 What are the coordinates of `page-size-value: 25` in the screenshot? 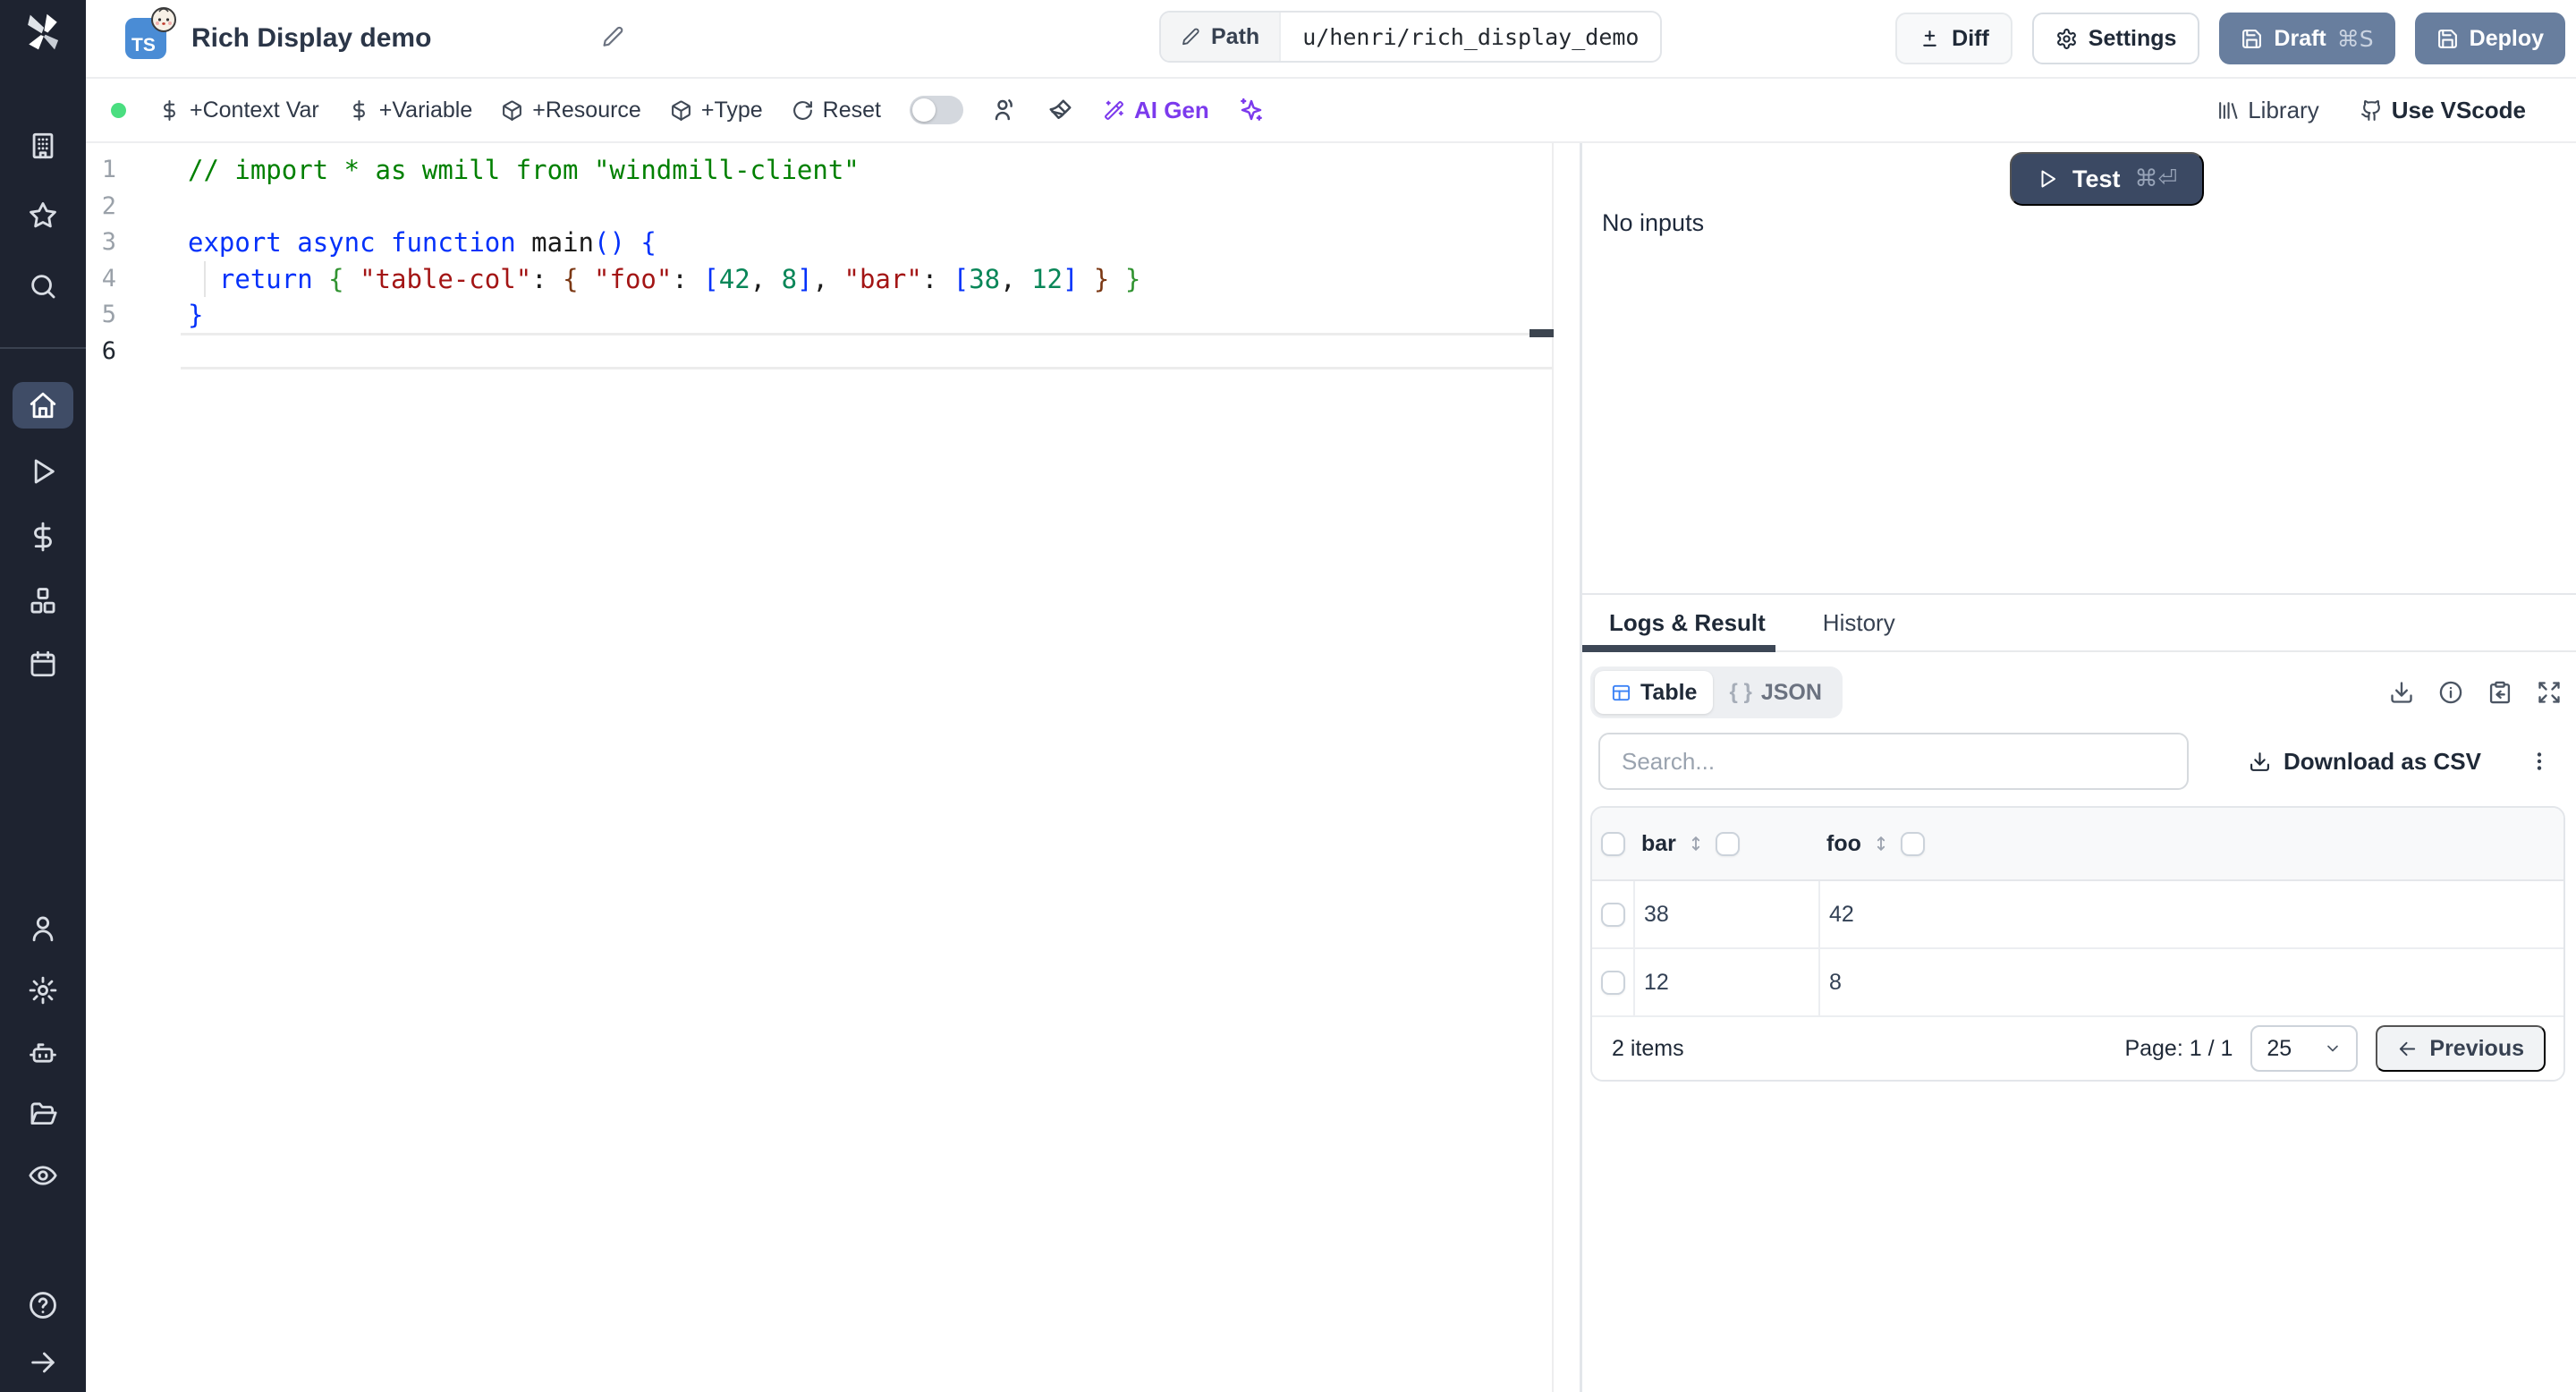 It's located at (2279, 1048).